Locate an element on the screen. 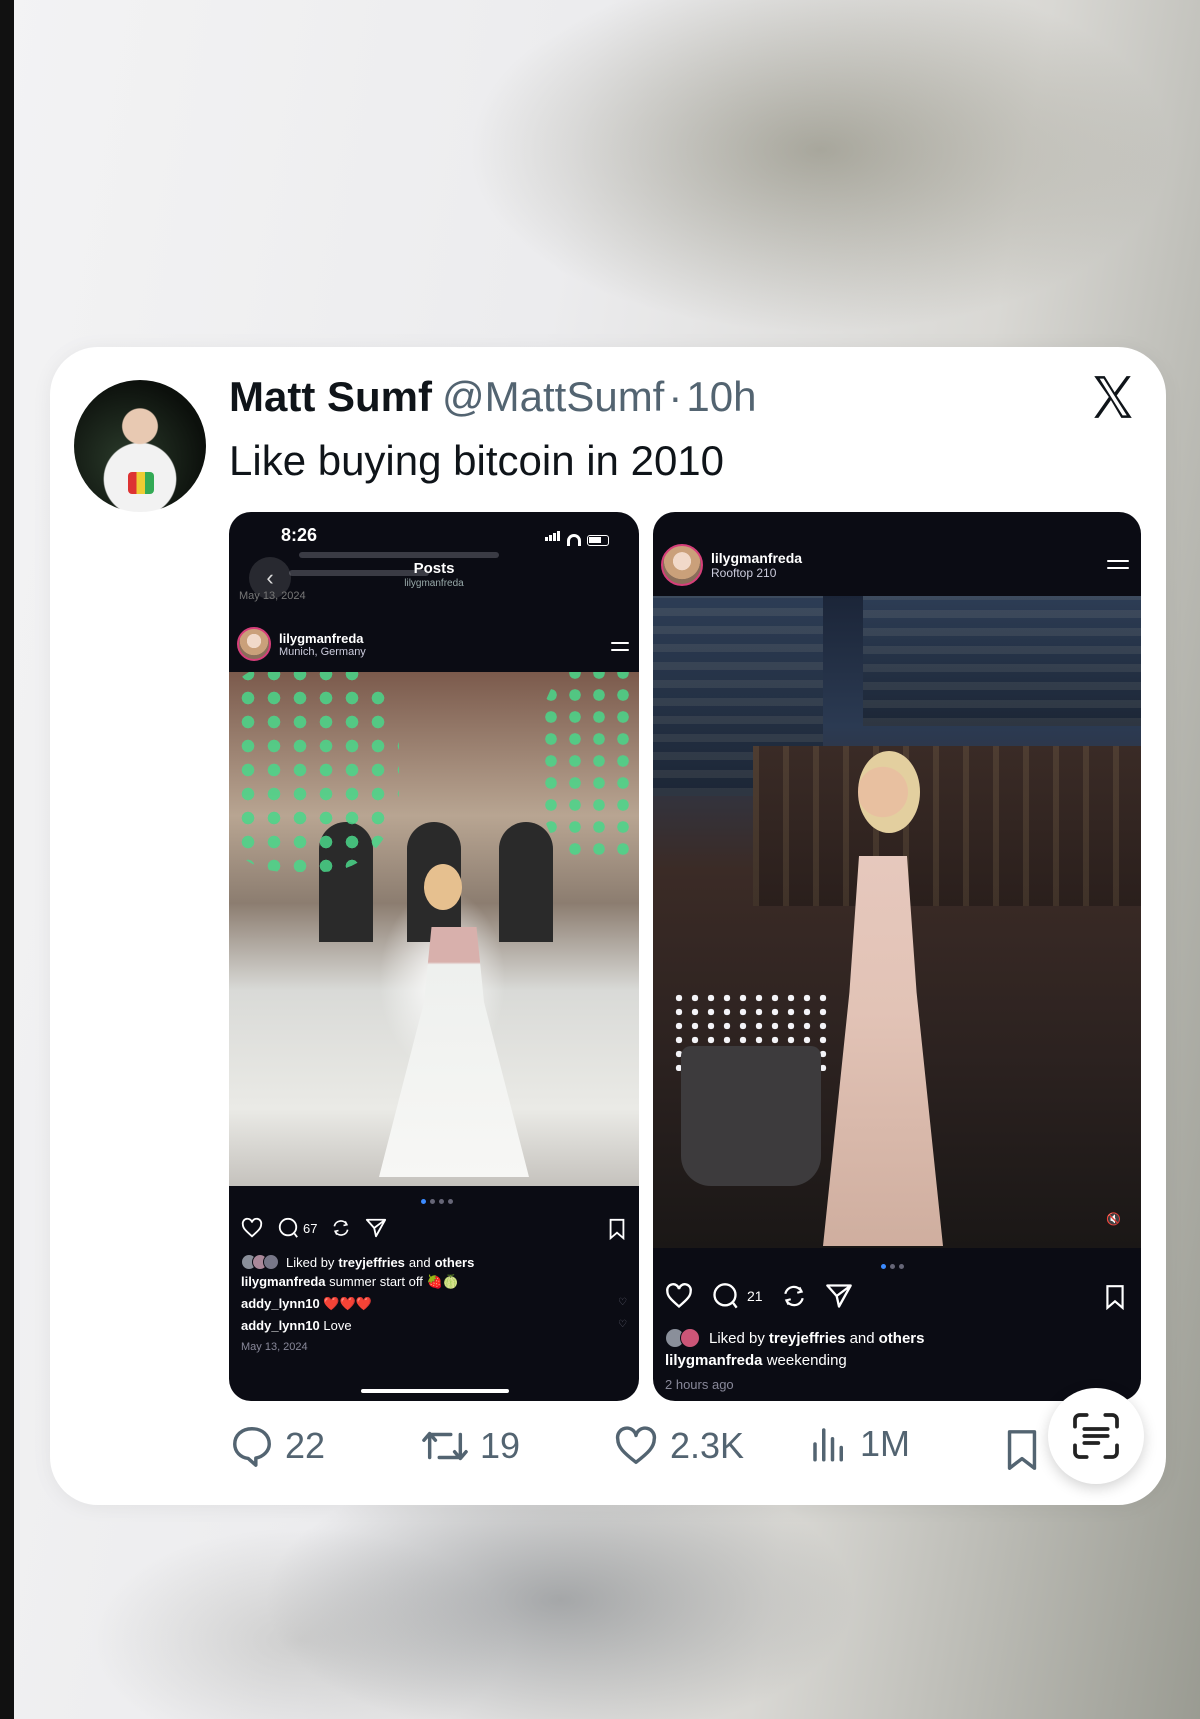  comment-count: 67 is located at coordinates (310, 1228).